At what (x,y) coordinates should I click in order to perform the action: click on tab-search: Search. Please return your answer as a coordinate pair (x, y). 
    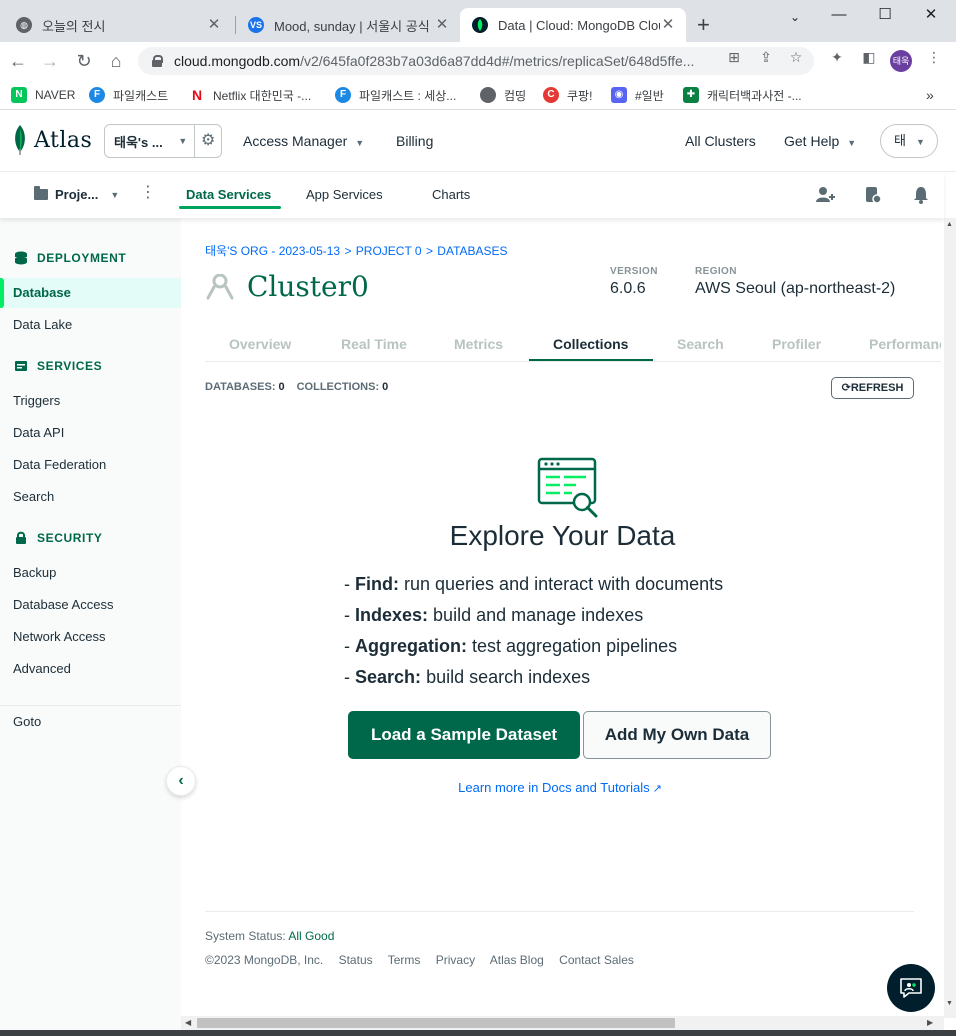
    Looking at the image, I should click on (700, 344).